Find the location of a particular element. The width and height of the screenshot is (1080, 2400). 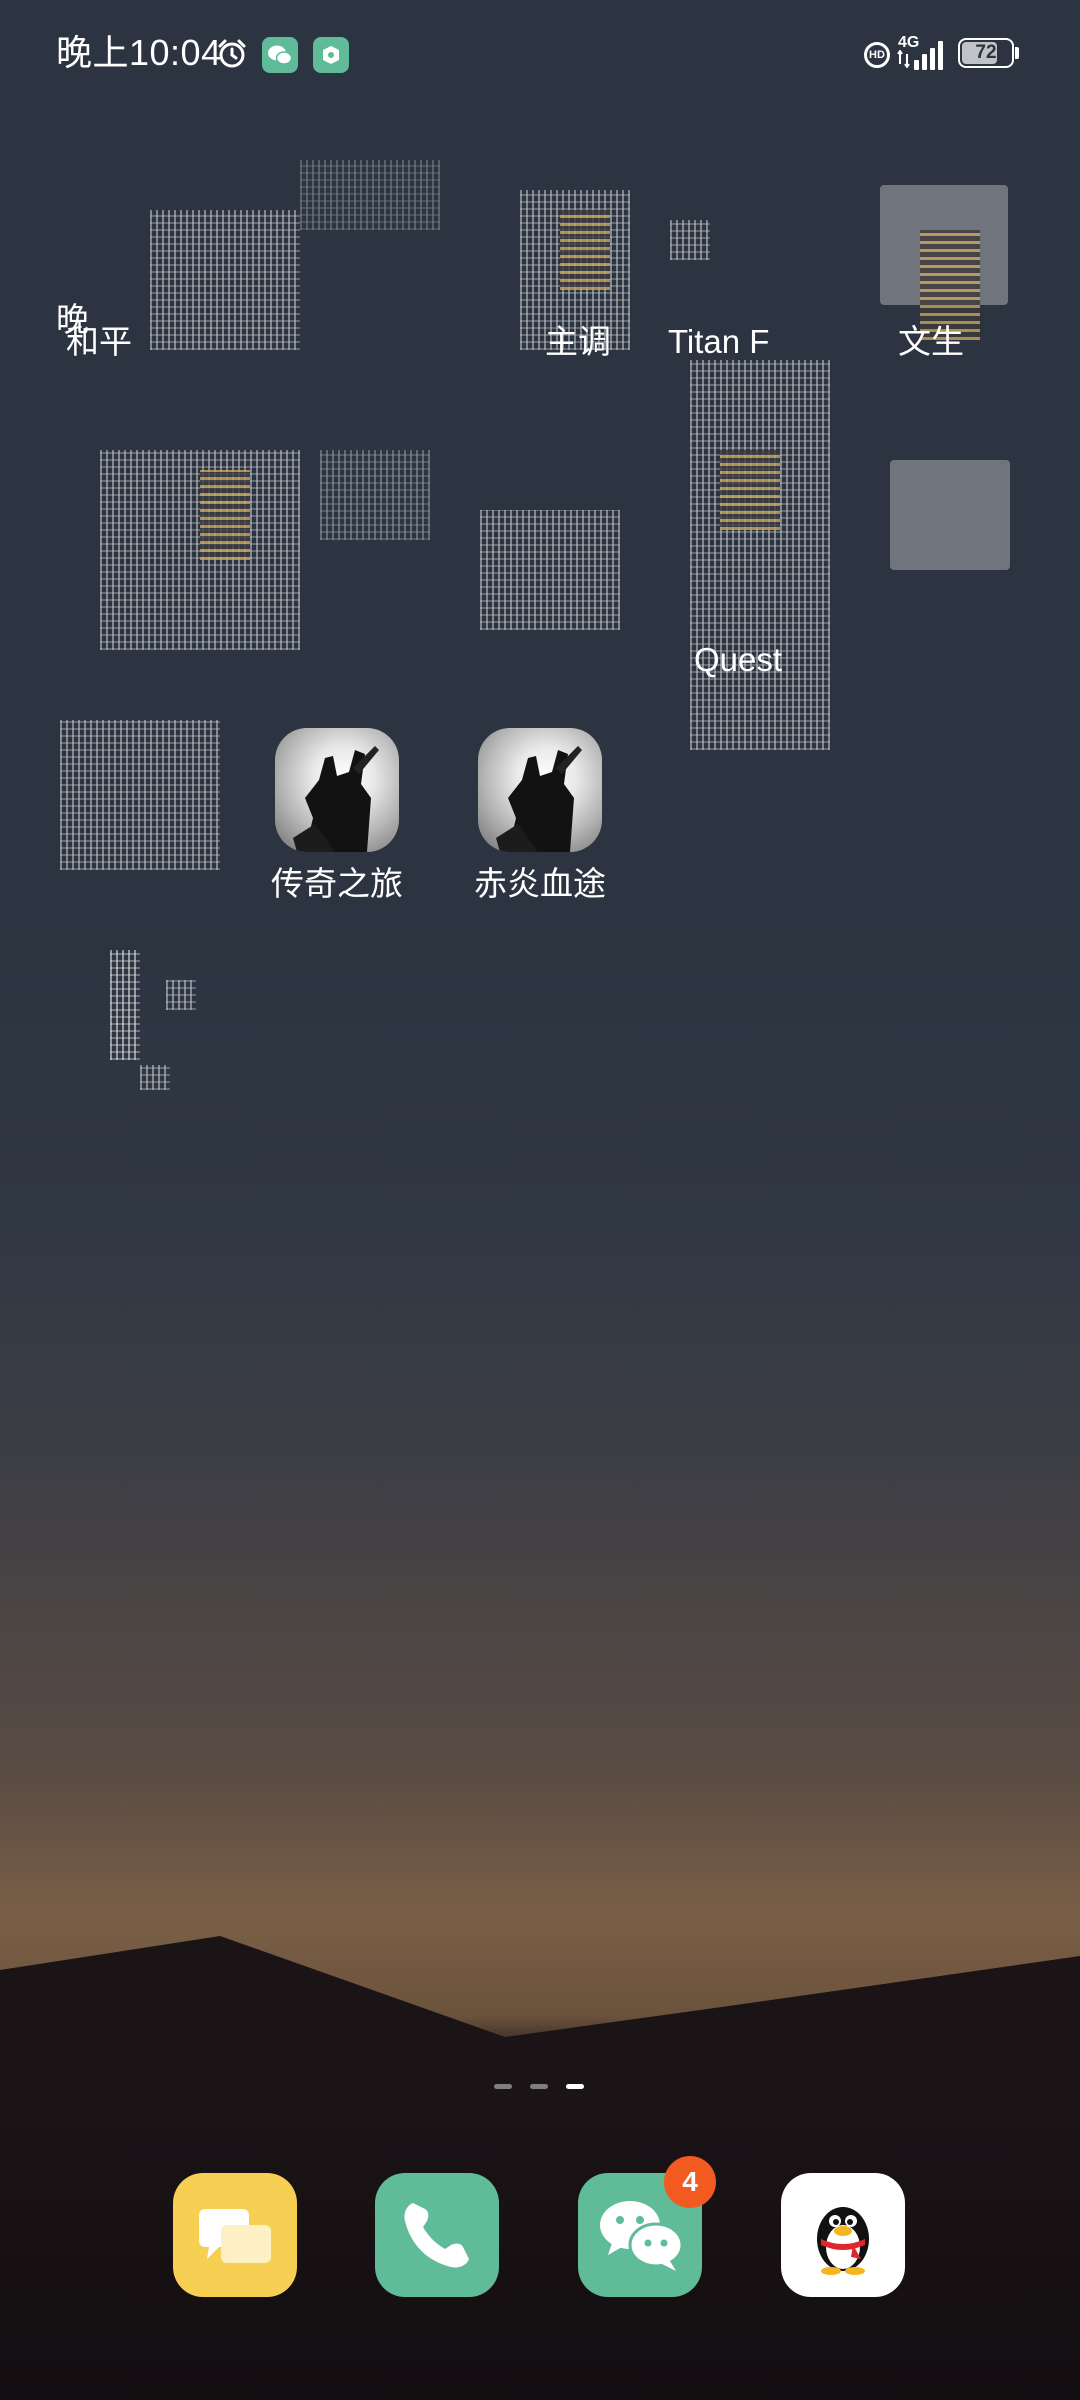

status-time: 晚上10:04 is located at coordinates (139, 52).